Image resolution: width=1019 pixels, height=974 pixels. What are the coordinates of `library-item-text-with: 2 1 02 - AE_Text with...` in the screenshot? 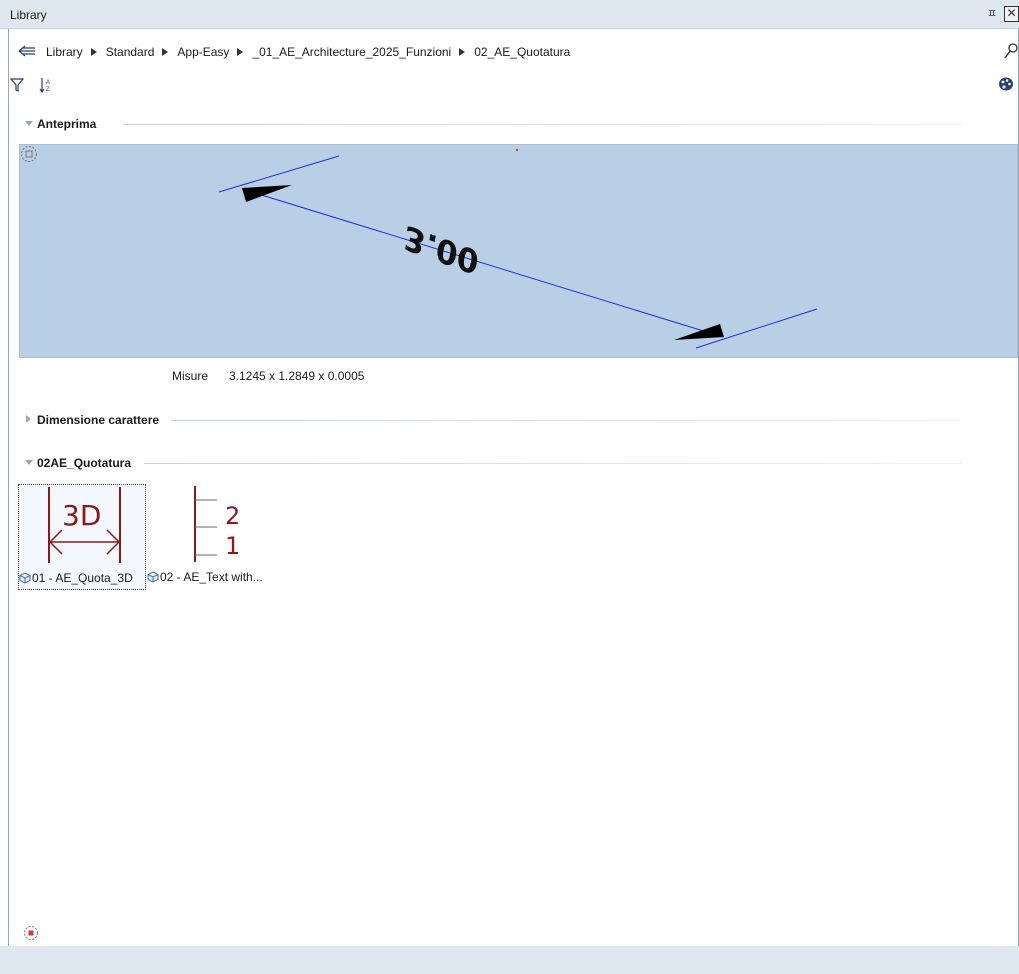 It's located at (211, 537).